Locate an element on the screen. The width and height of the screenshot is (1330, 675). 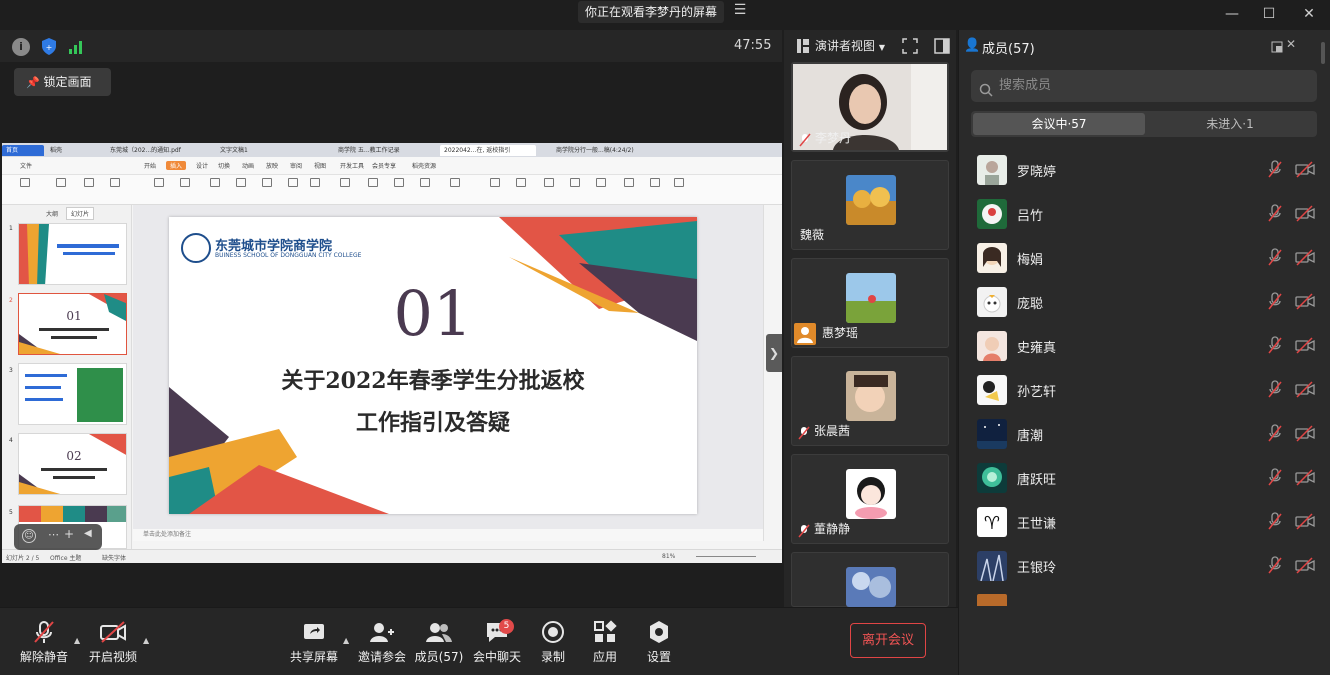
member-name: 史雍真 is located at coordinates (1037, 348).